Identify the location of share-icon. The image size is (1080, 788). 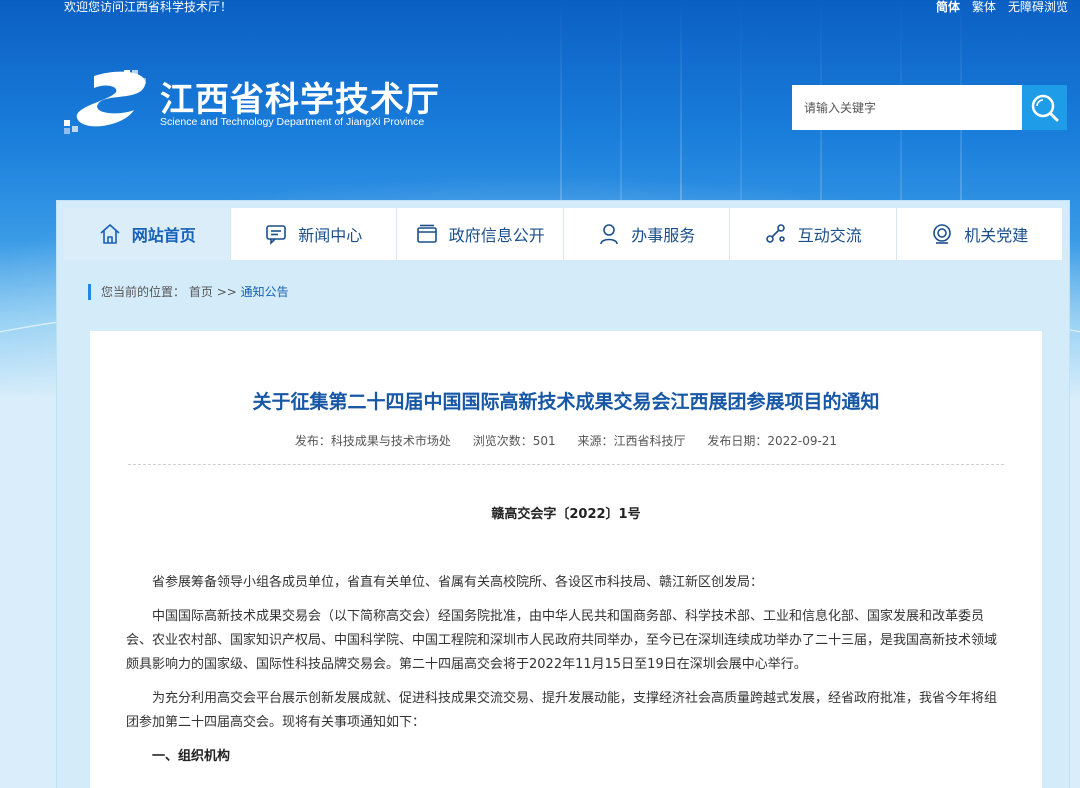
(775, 233).